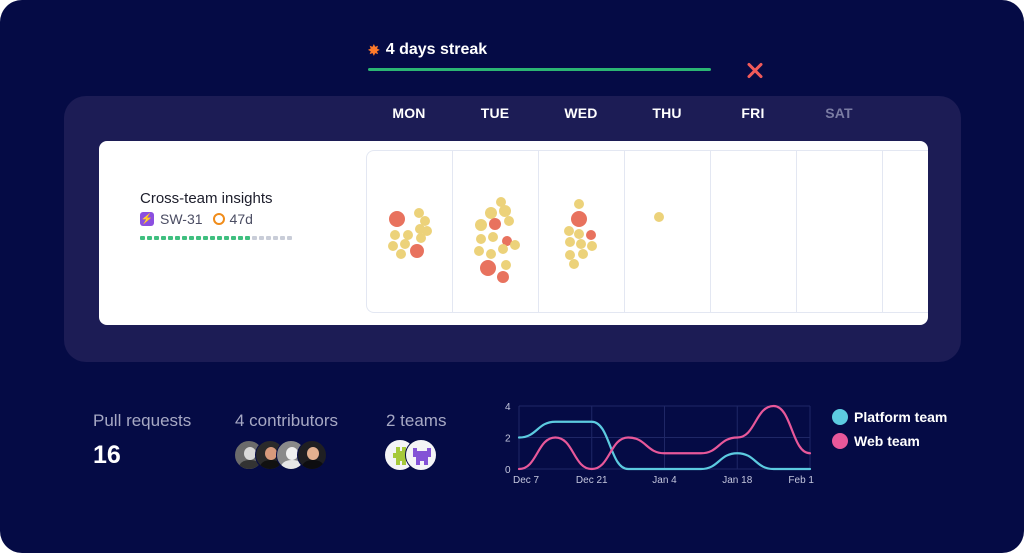 The width and height of the screenshot is (1024, 553). I want to click on legend-item-web: Web team, so click(889, 441).